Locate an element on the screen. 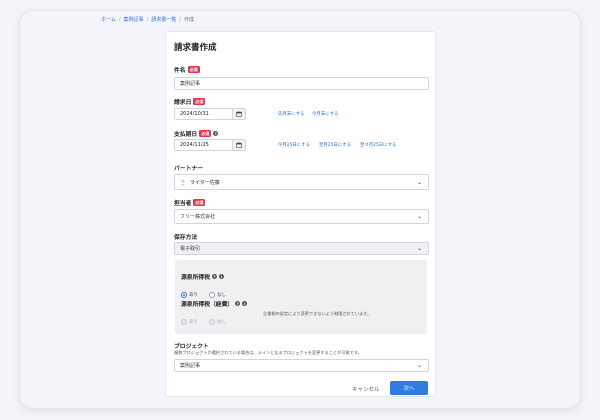 The height and width of the screenshot is (420, 600). breadcrumb-case-articles: 案例記事 is located at coordinates (134, 20).